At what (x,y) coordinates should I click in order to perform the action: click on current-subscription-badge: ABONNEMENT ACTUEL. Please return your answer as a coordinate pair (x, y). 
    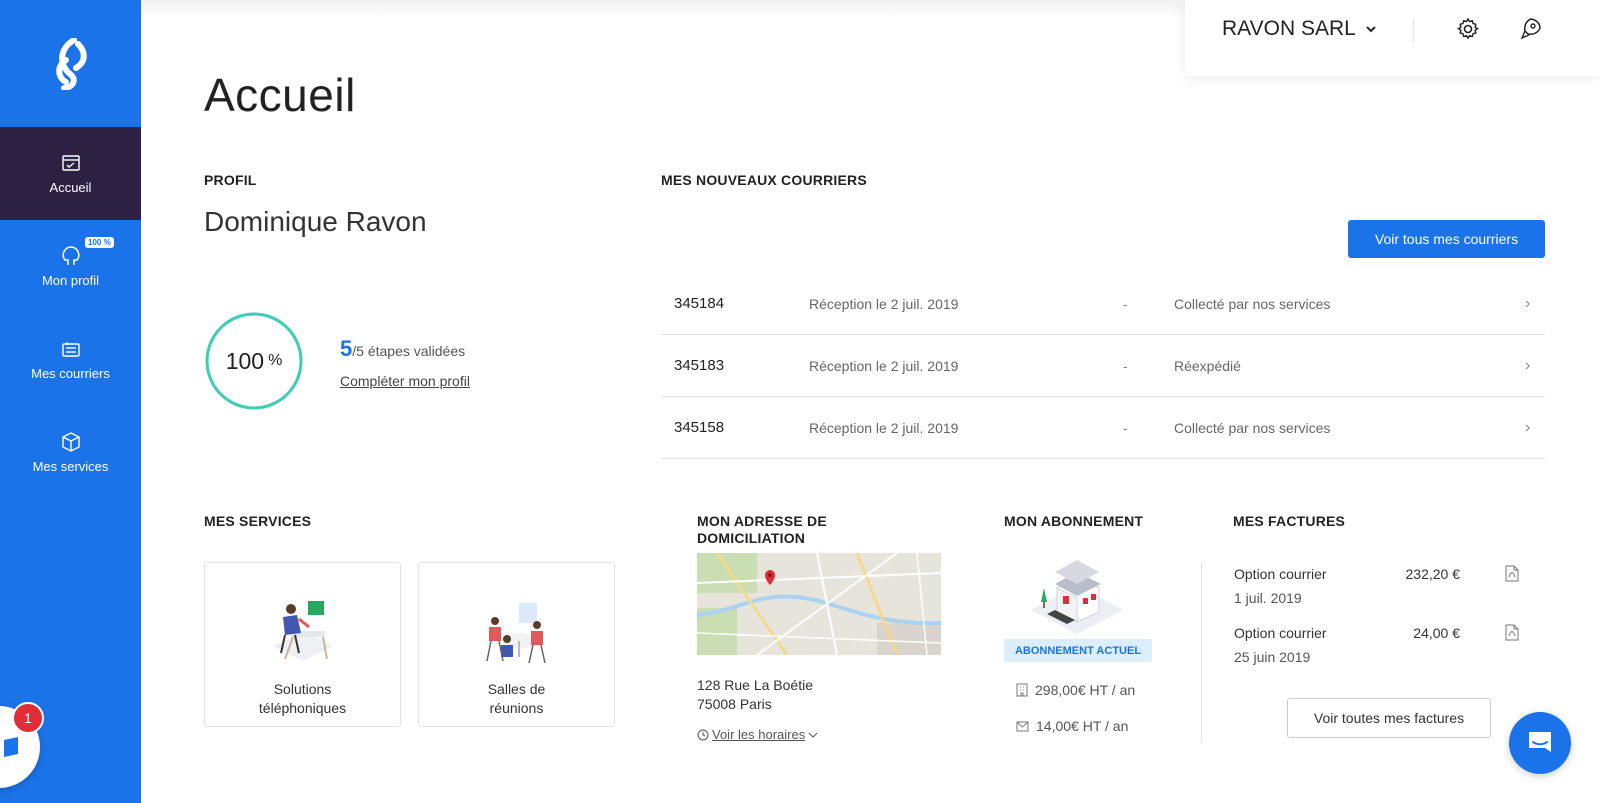
    Looking at the image, I should click on (1078, 650).